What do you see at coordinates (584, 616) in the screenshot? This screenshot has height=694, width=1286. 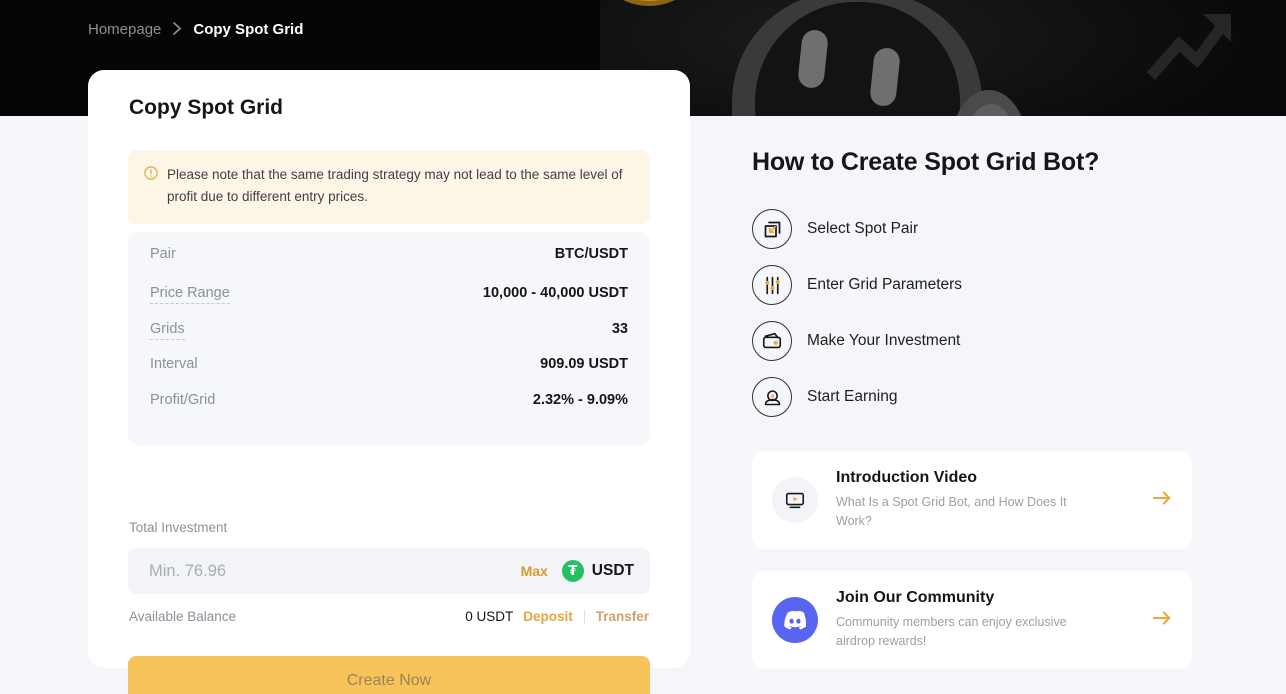 I see `divider` at bounding box center [584, 616].